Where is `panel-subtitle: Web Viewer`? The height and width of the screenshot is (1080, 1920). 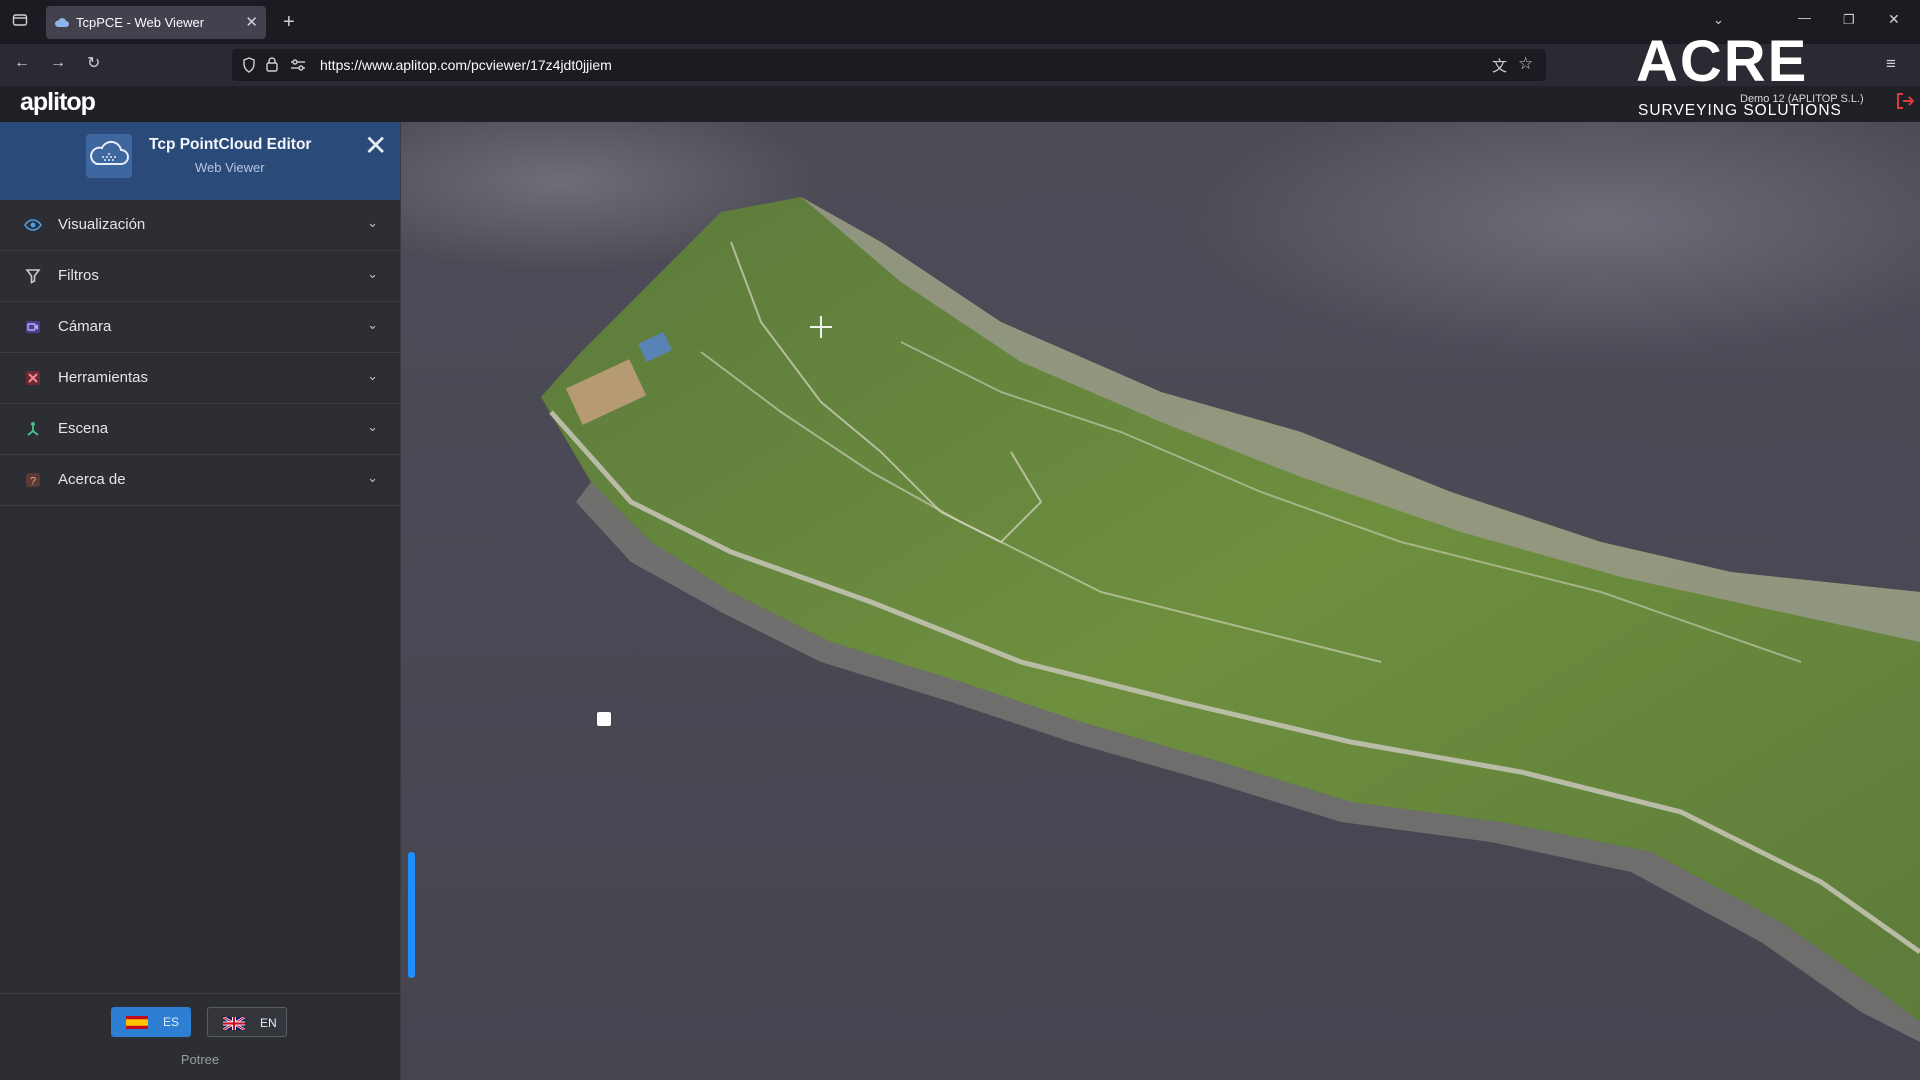
panel-subtitle: Web Viewer is located at coordinates (230, 167).